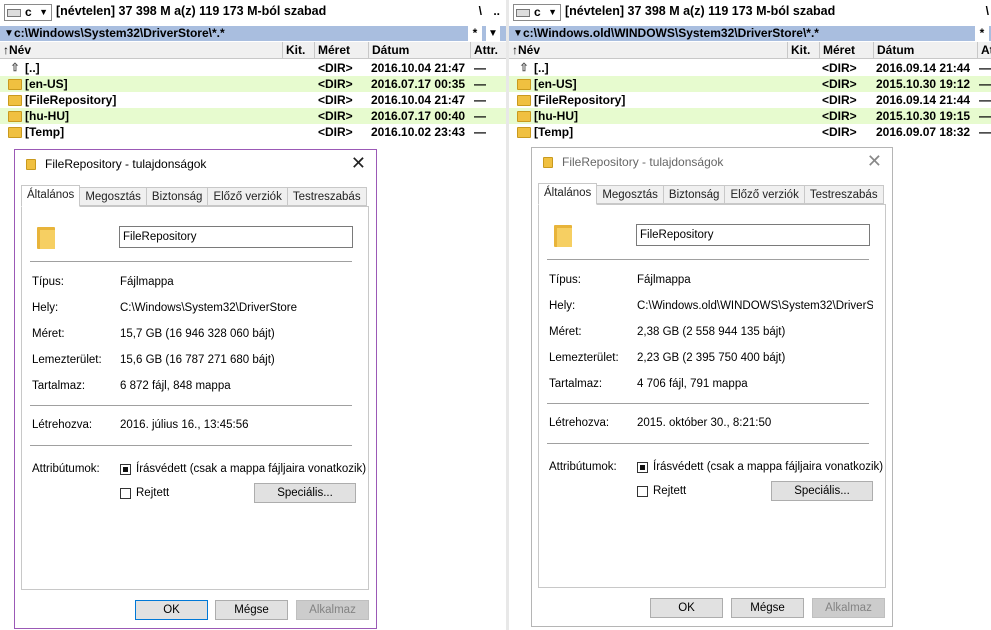 The width and height of the screenshot is (991, 630). What do you see at coordinates (493, 33) in the screenshot?
I see `history-dropdown-icon: ▼` at bounding box center [493, 33].